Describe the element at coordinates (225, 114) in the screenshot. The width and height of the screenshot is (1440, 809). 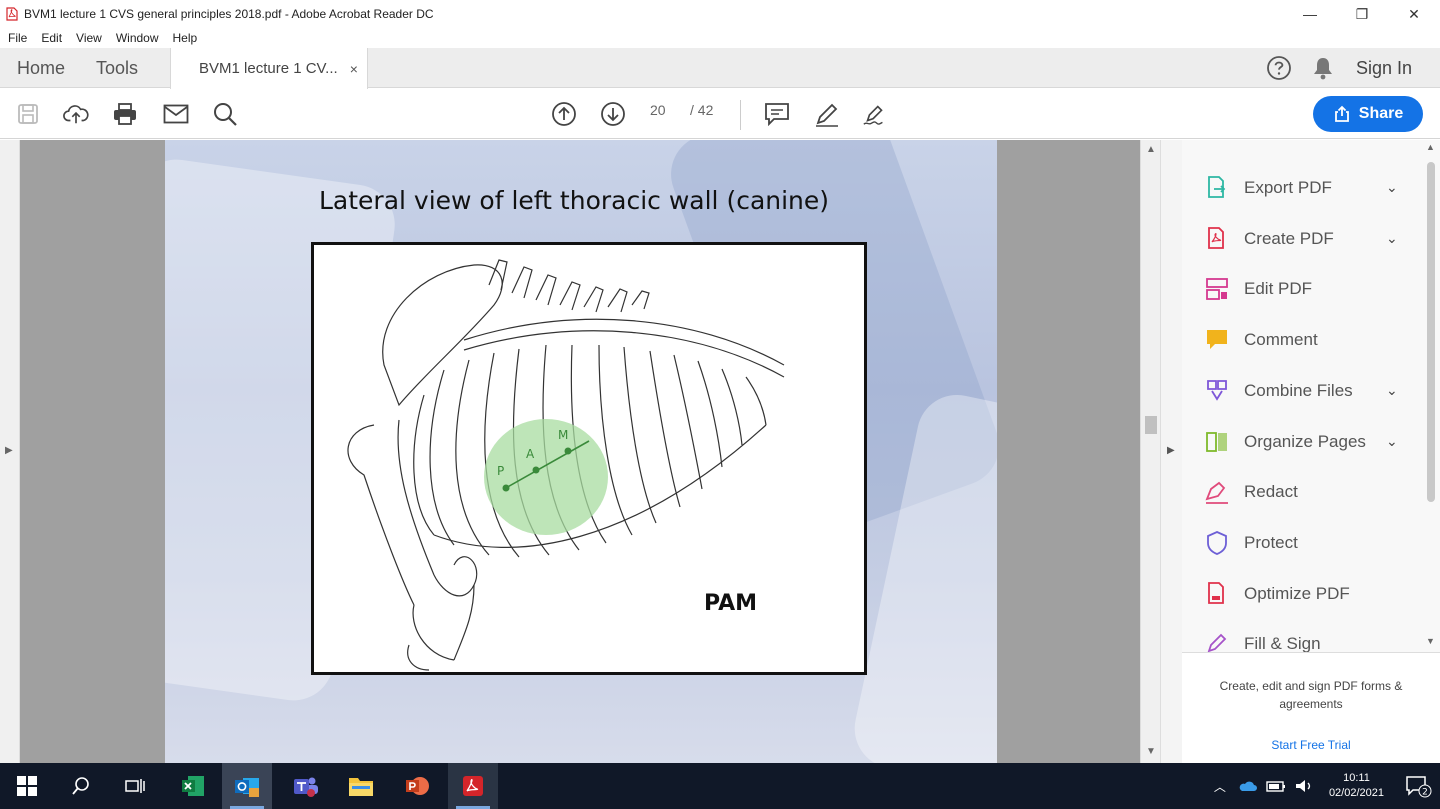
I see `search-icon` at that location.